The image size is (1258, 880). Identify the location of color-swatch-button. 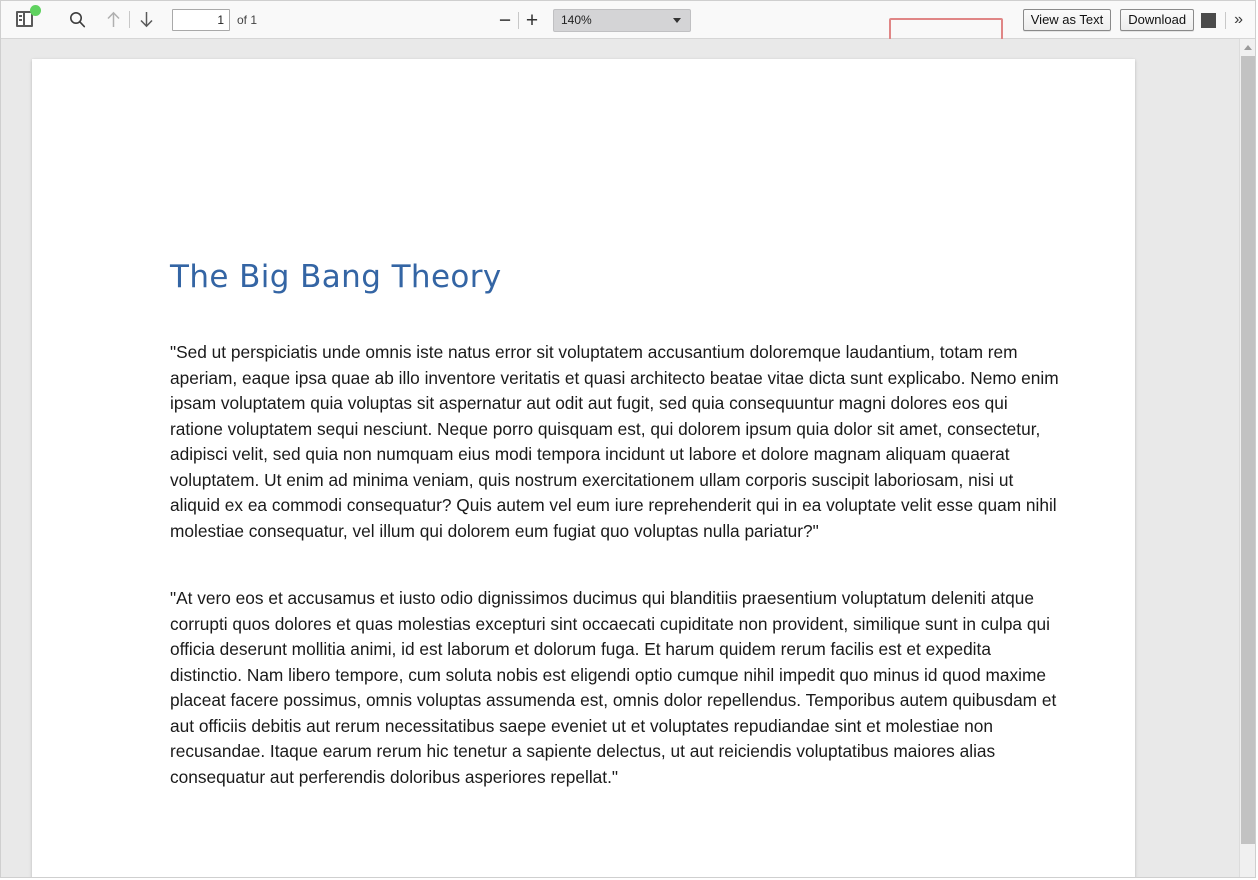
(1209, 20).